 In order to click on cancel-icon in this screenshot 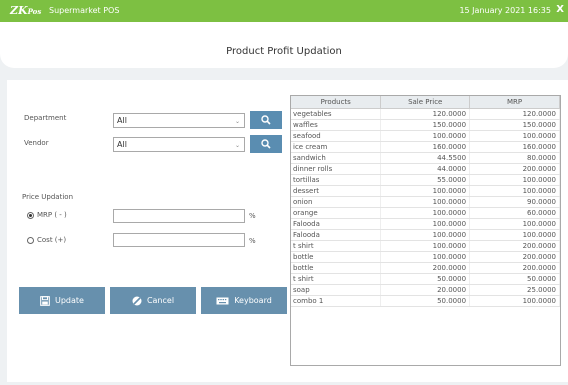, I will do `click(137, 300)`.